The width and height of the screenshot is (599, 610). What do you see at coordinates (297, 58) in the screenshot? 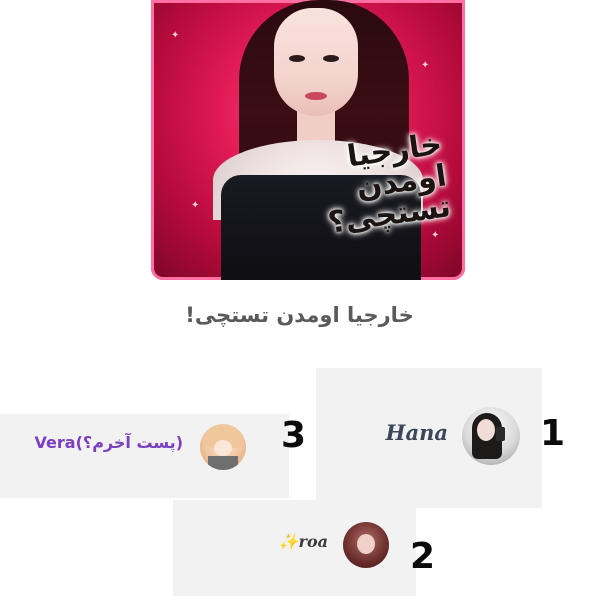
I see `cover-eye-left` at bounding box center [297, 58].